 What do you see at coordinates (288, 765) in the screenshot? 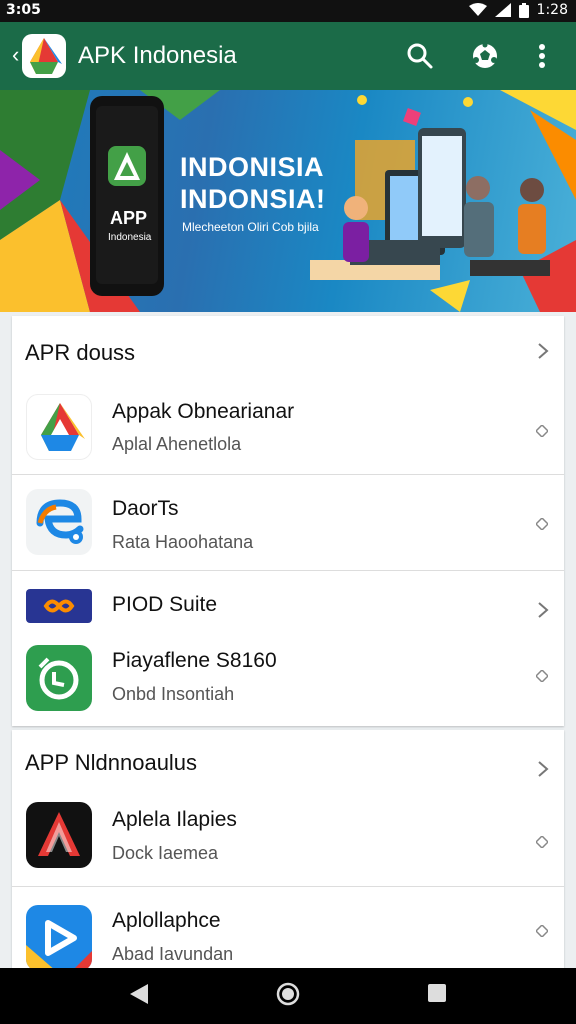
I see `section-header: APP Nldnnoaulus` at bounding box center [288, 765].